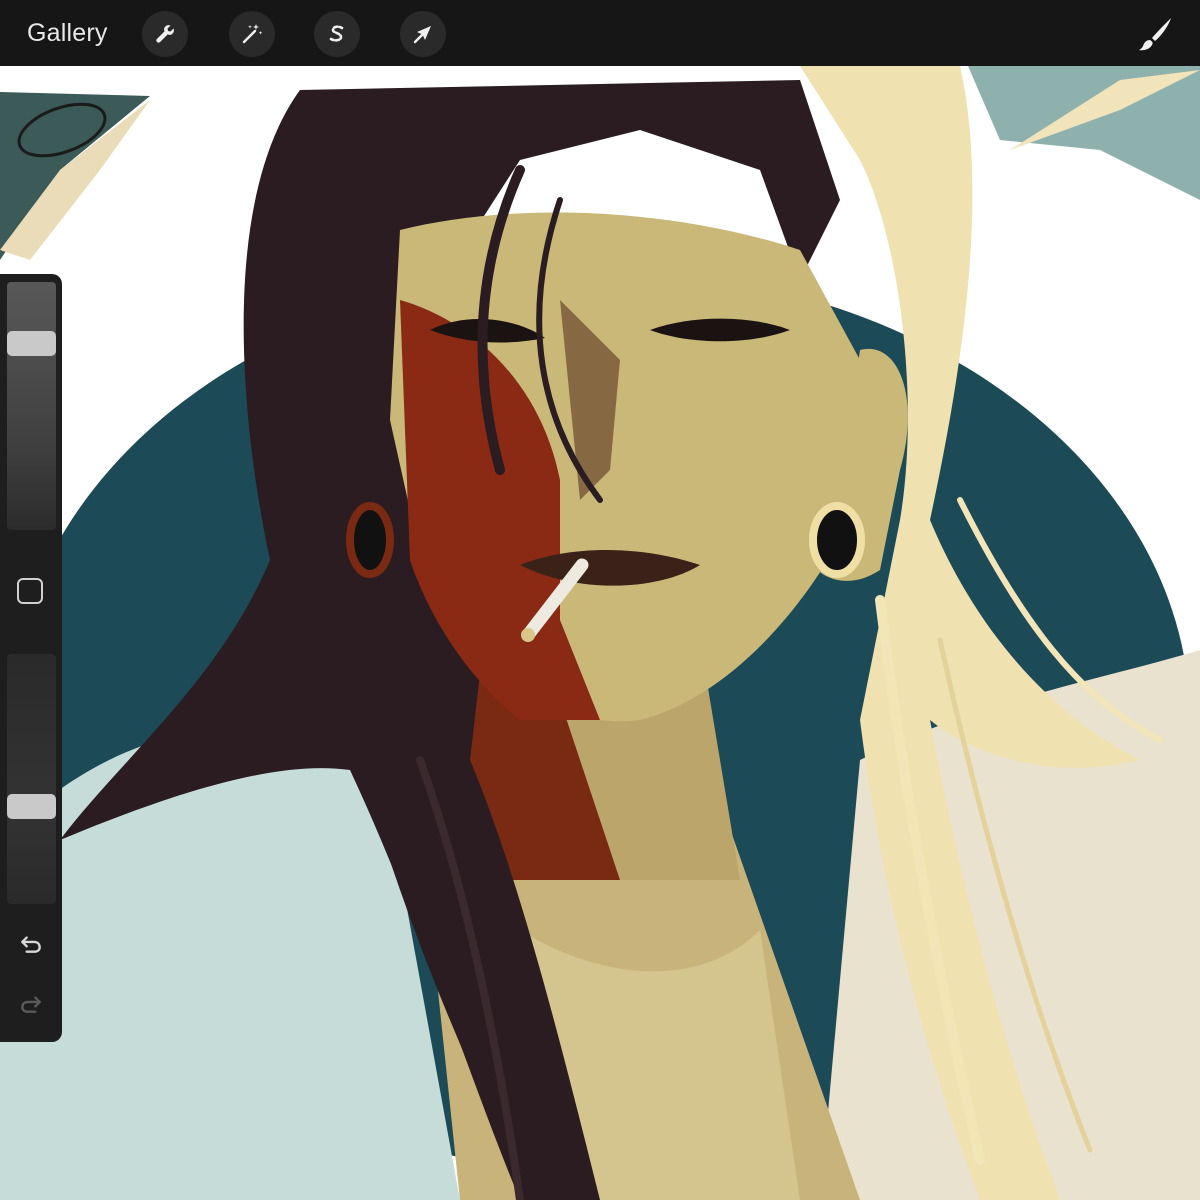  I want to click on wrench-icon, so click(165, 34).